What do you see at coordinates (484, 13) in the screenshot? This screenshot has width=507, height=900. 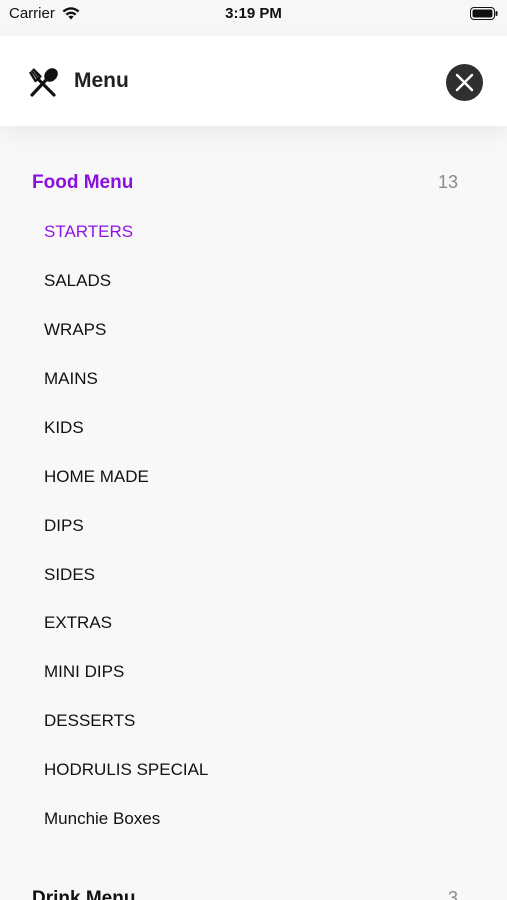 I see `battery-icon` at bounding box center [484, 13].